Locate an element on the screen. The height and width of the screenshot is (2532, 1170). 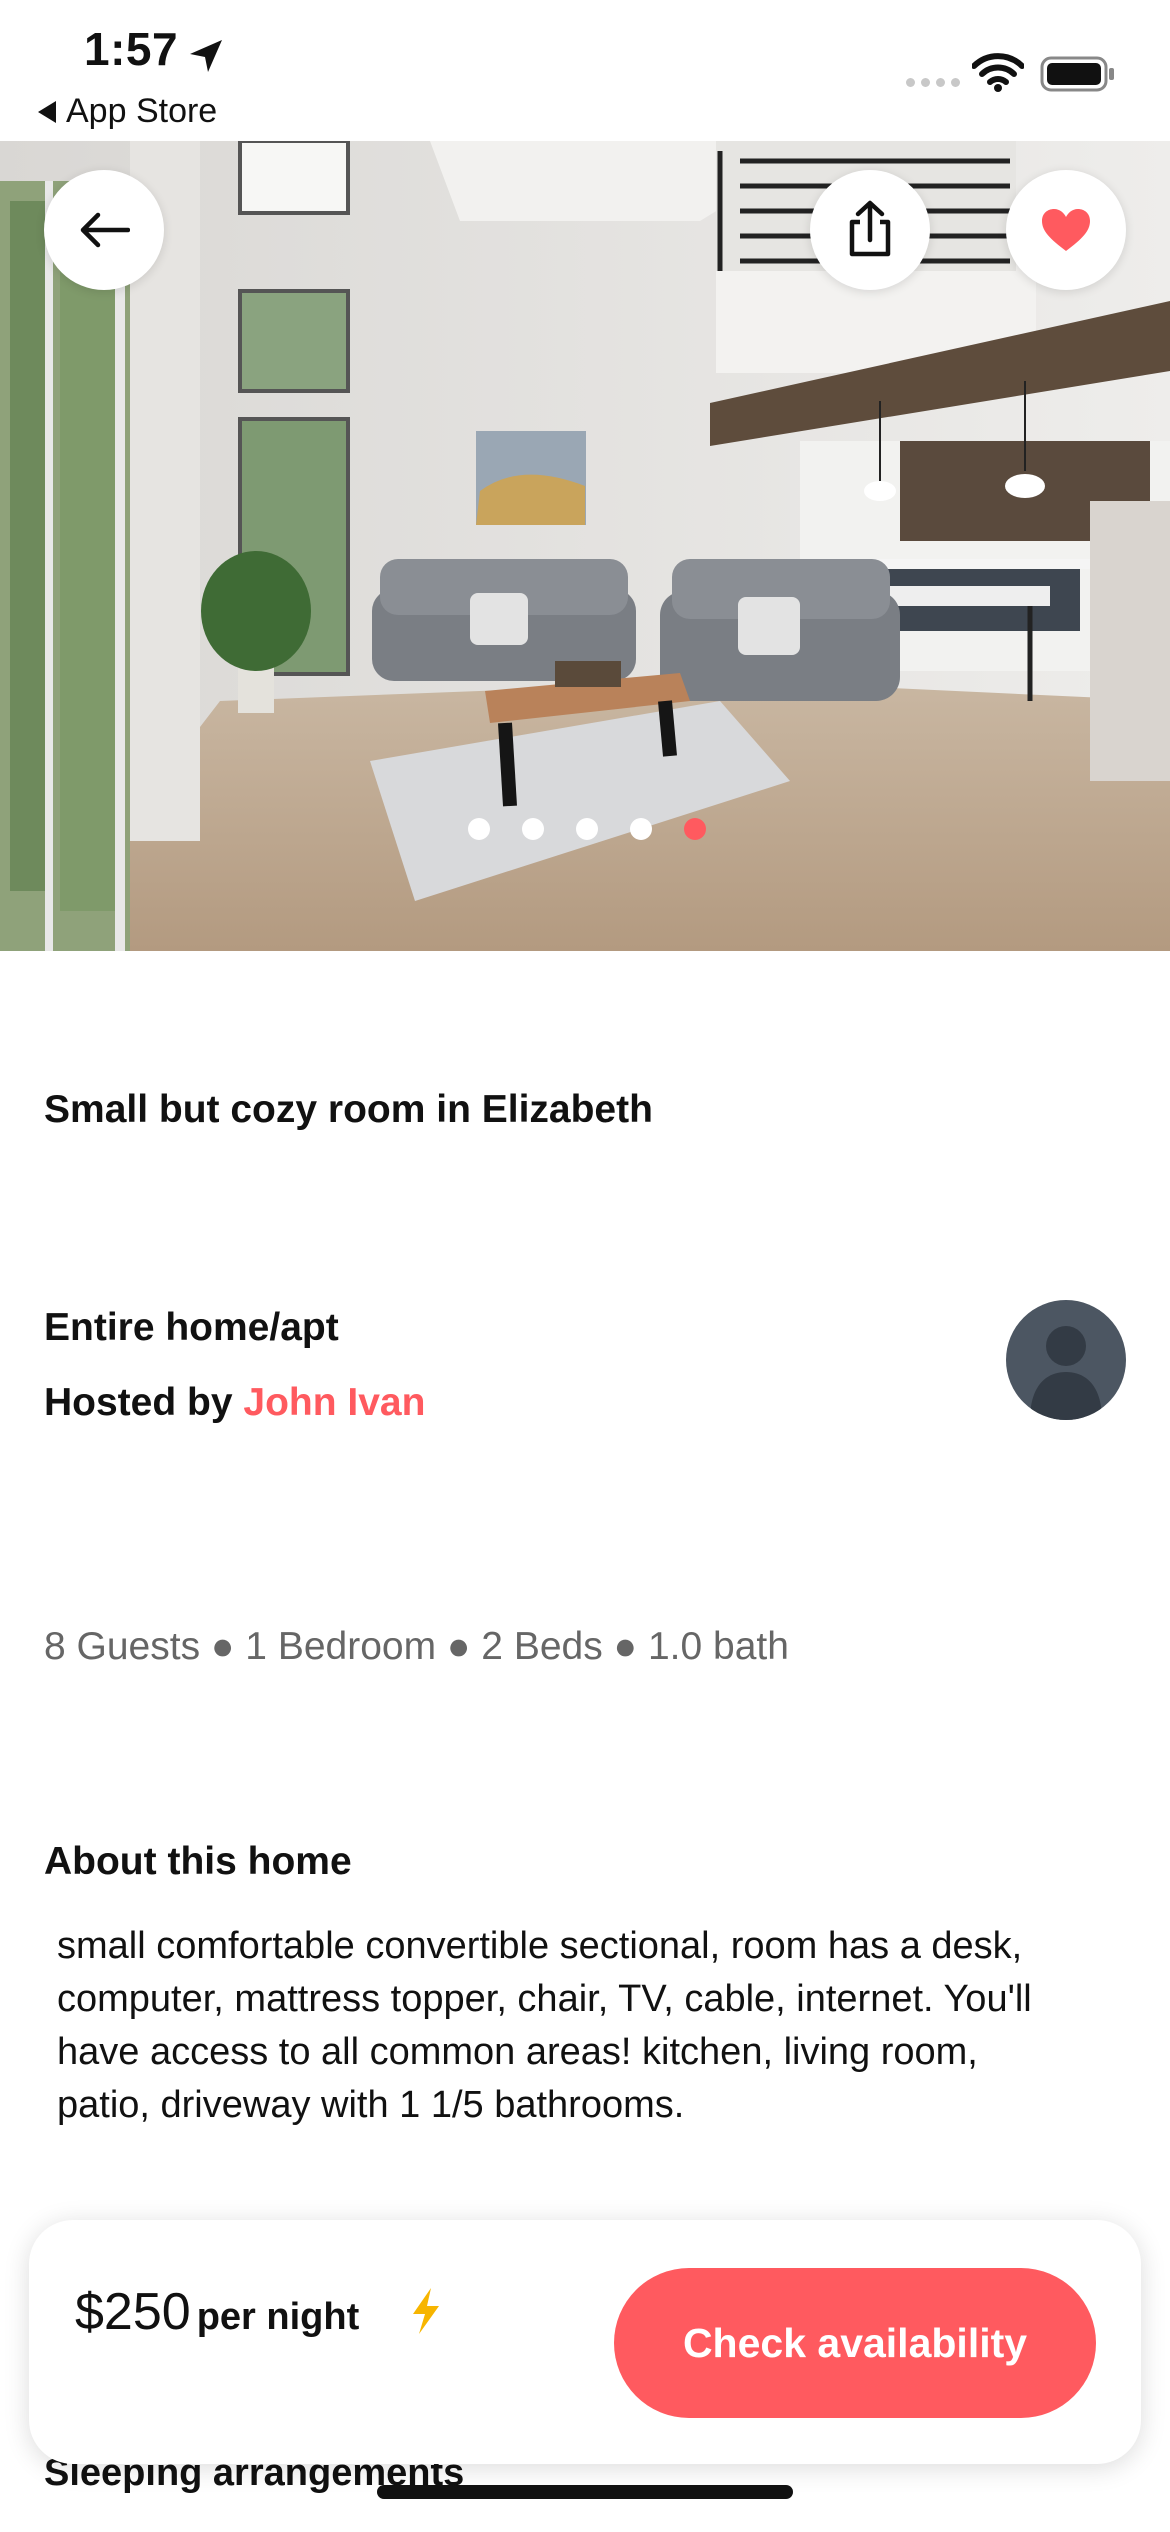
share-icon is located at coordinates (870, 228).